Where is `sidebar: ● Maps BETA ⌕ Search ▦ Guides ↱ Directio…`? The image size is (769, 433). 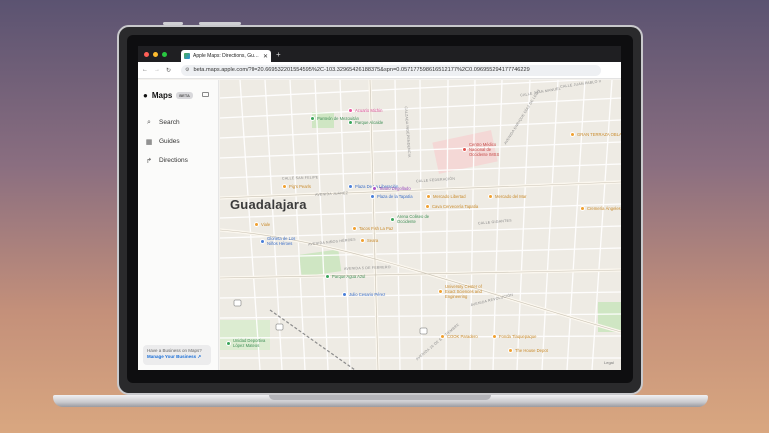 sidebar: ● Maps BETA ⌕ Search ▦ Guides ↱ Directio… is located at coordinates (178, 225).